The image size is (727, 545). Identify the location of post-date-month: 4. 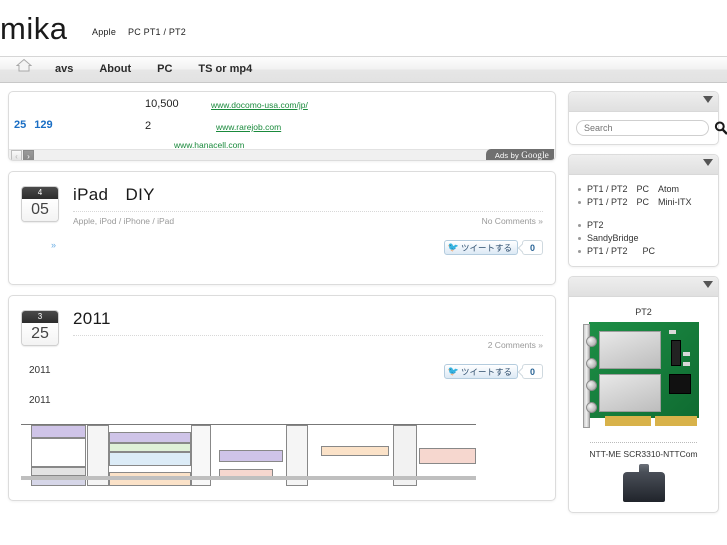
(40, 193).